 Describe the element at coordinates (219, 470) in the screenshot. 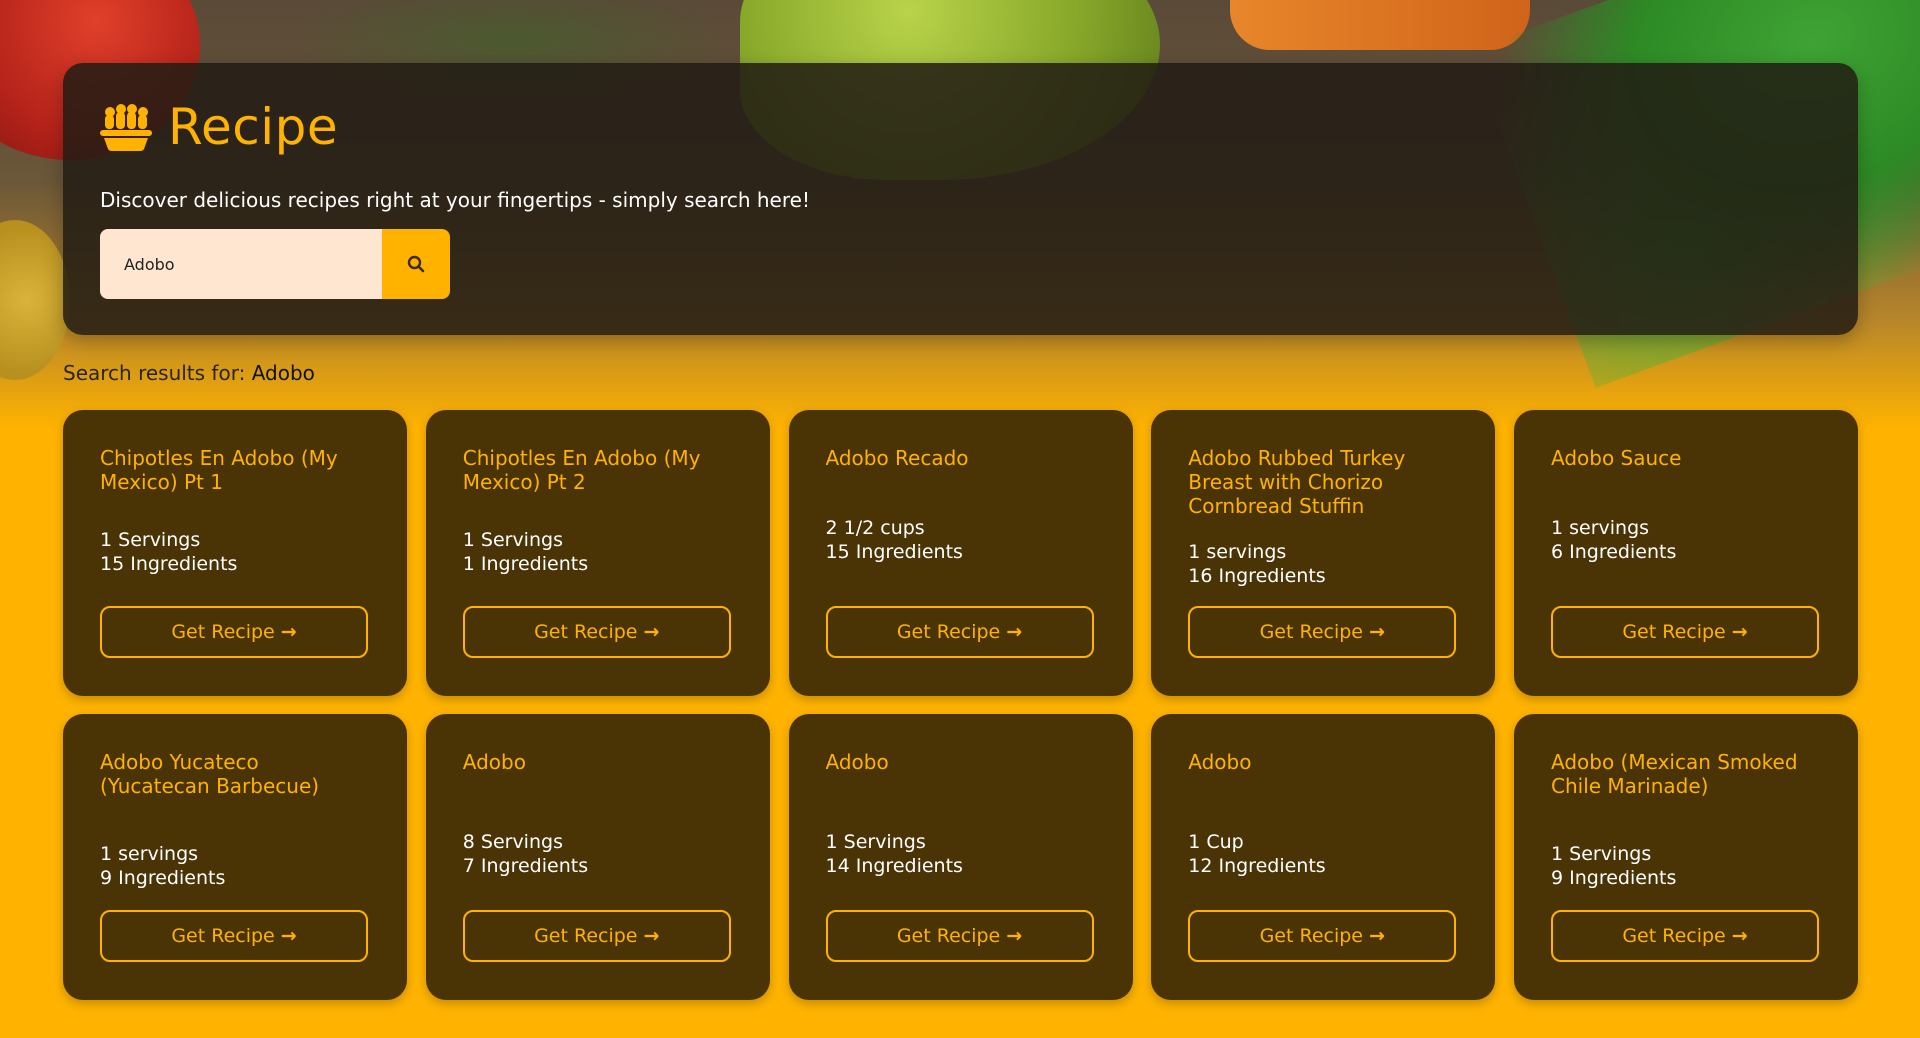

I see `recipe-title: Chipotles En Adobo (My Mexico) Pt 1` at that location.